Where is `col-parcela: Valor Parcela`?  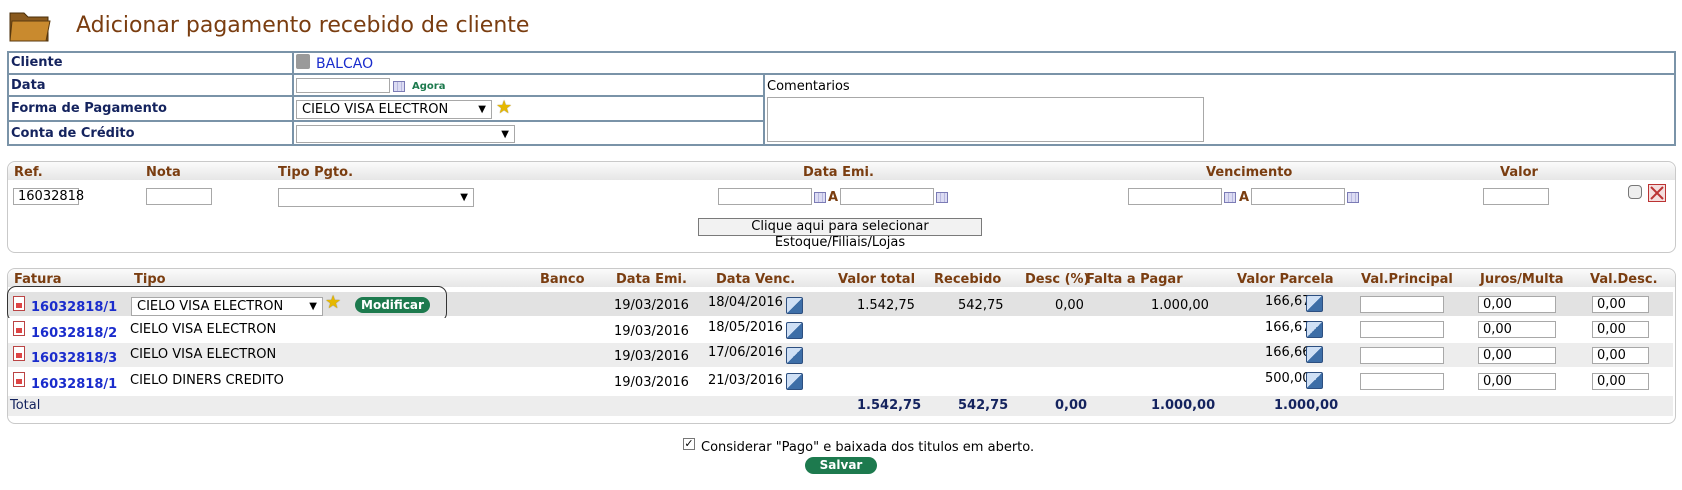 col-parcela: Valor Parcela is located at coordinates (1285, 279).